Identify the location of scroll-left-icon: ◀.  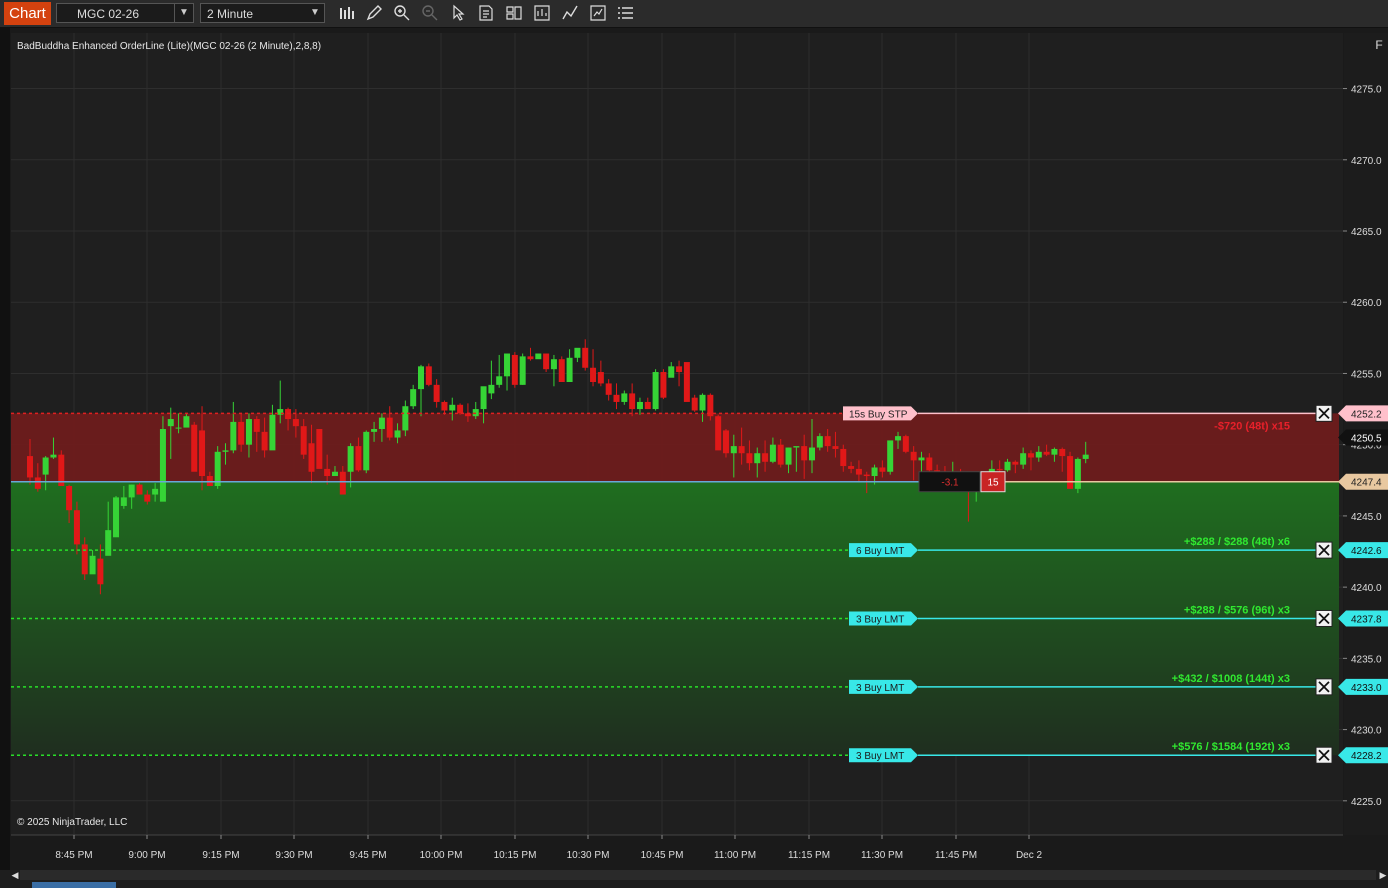
(15, 875).